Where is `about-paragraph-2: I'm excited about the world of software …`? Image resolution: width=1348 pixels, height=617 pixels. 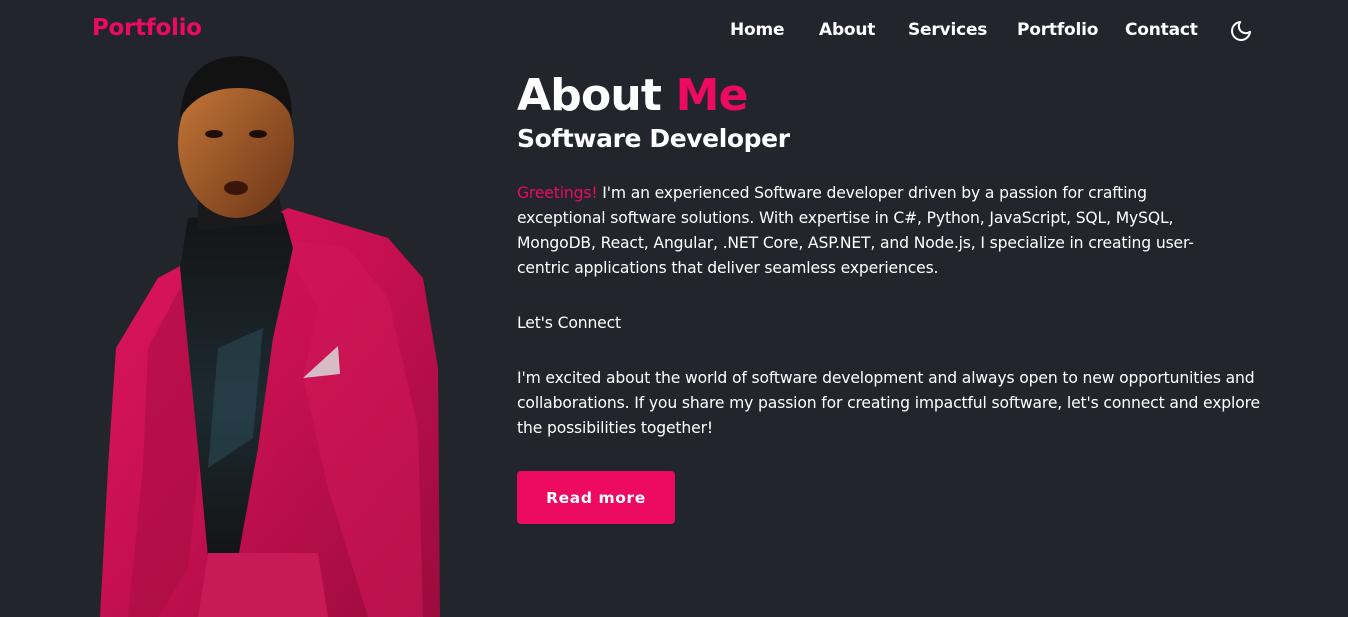 about-paragraph-2: I'm excited about the world of software … is located at coordinates (888, 403).